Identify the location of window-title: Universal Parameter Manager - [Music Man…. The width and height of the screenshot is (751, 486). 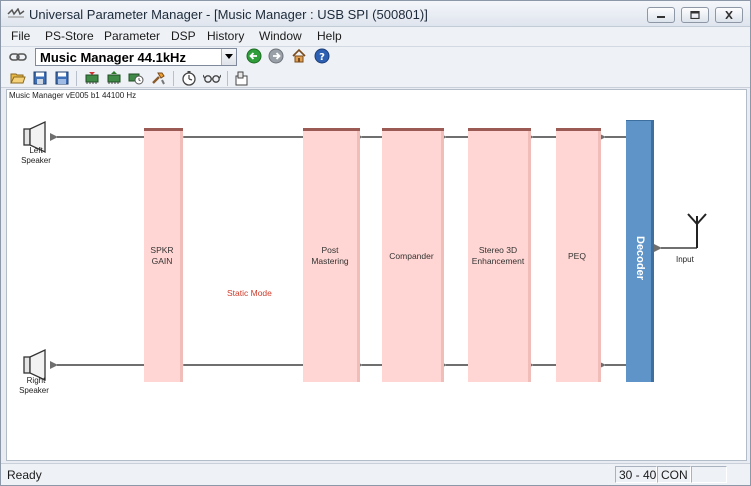
(228, 14).